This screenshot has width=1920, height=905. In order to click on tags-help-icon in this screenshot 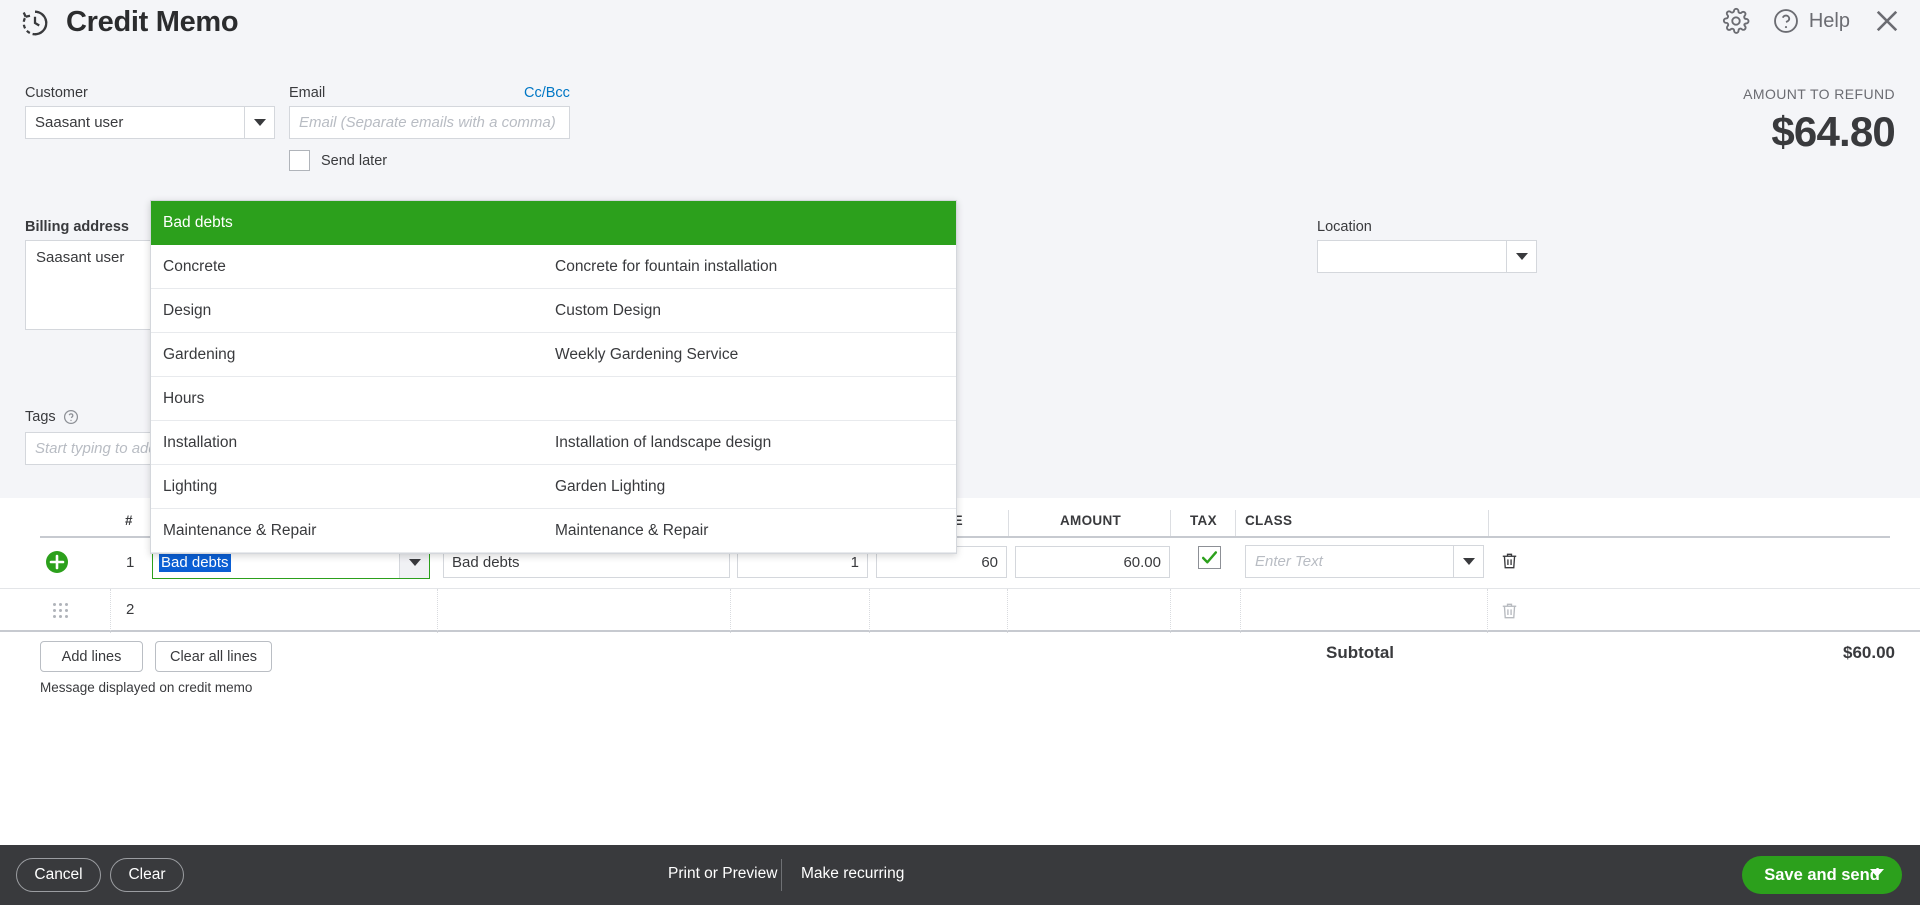, I will do `click(71, 417)`.